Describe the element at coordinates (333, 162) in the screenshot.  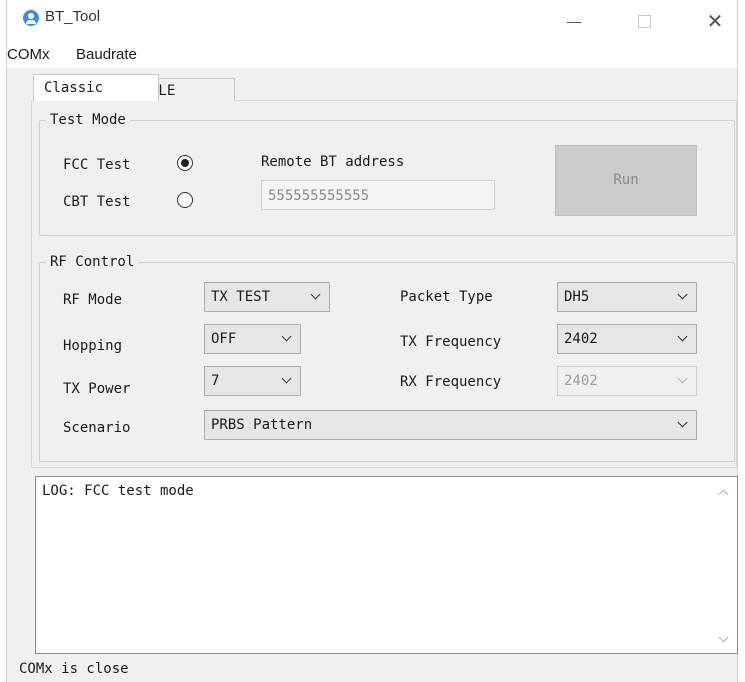
I see `remote-bt-address-label: Remote BT address` at that location.